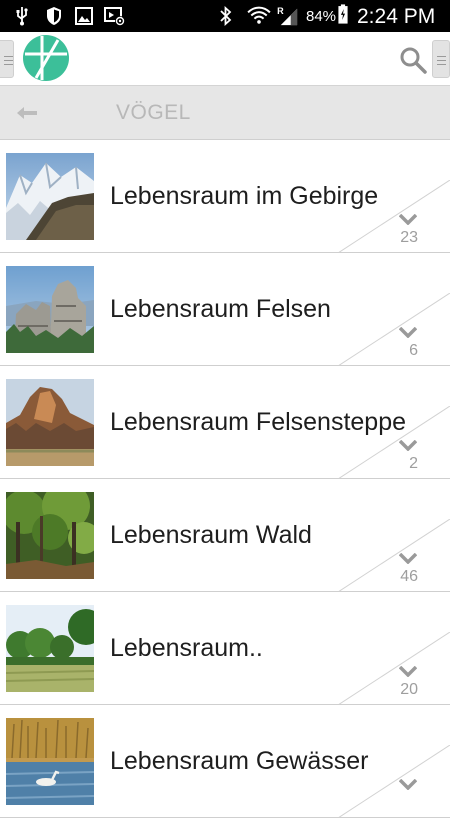  I want to click on wifi-icon, so click(259, 15).